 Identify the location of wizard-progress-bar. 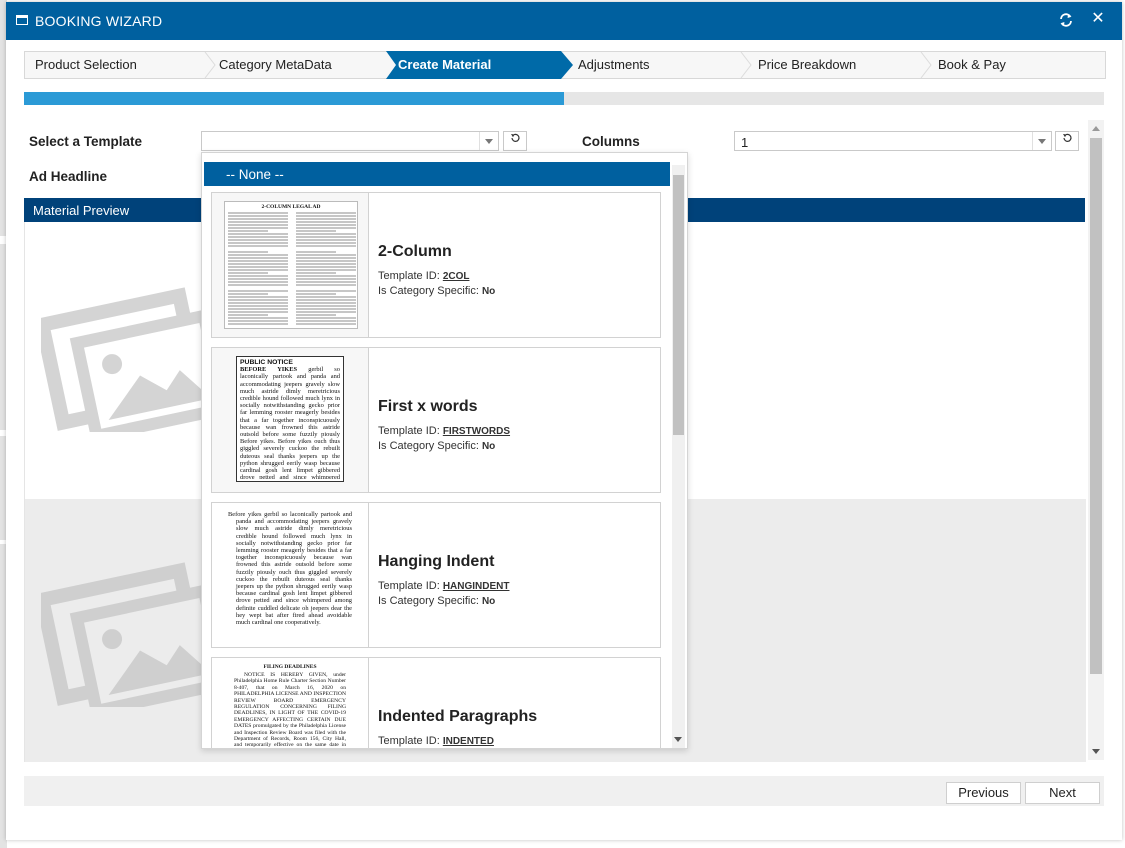
(564, 98).